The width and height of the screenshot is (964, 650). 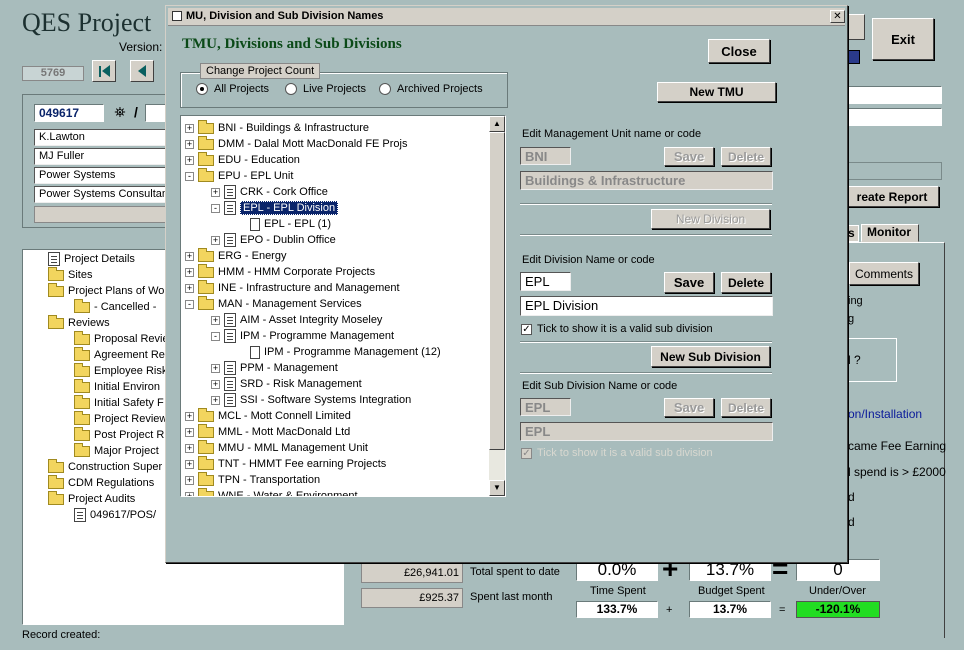 What do you see at coordinates (119, 402) in the screenshot?
I see `project-tree-item: Initial Safety F` at bounding box center [119, 402].